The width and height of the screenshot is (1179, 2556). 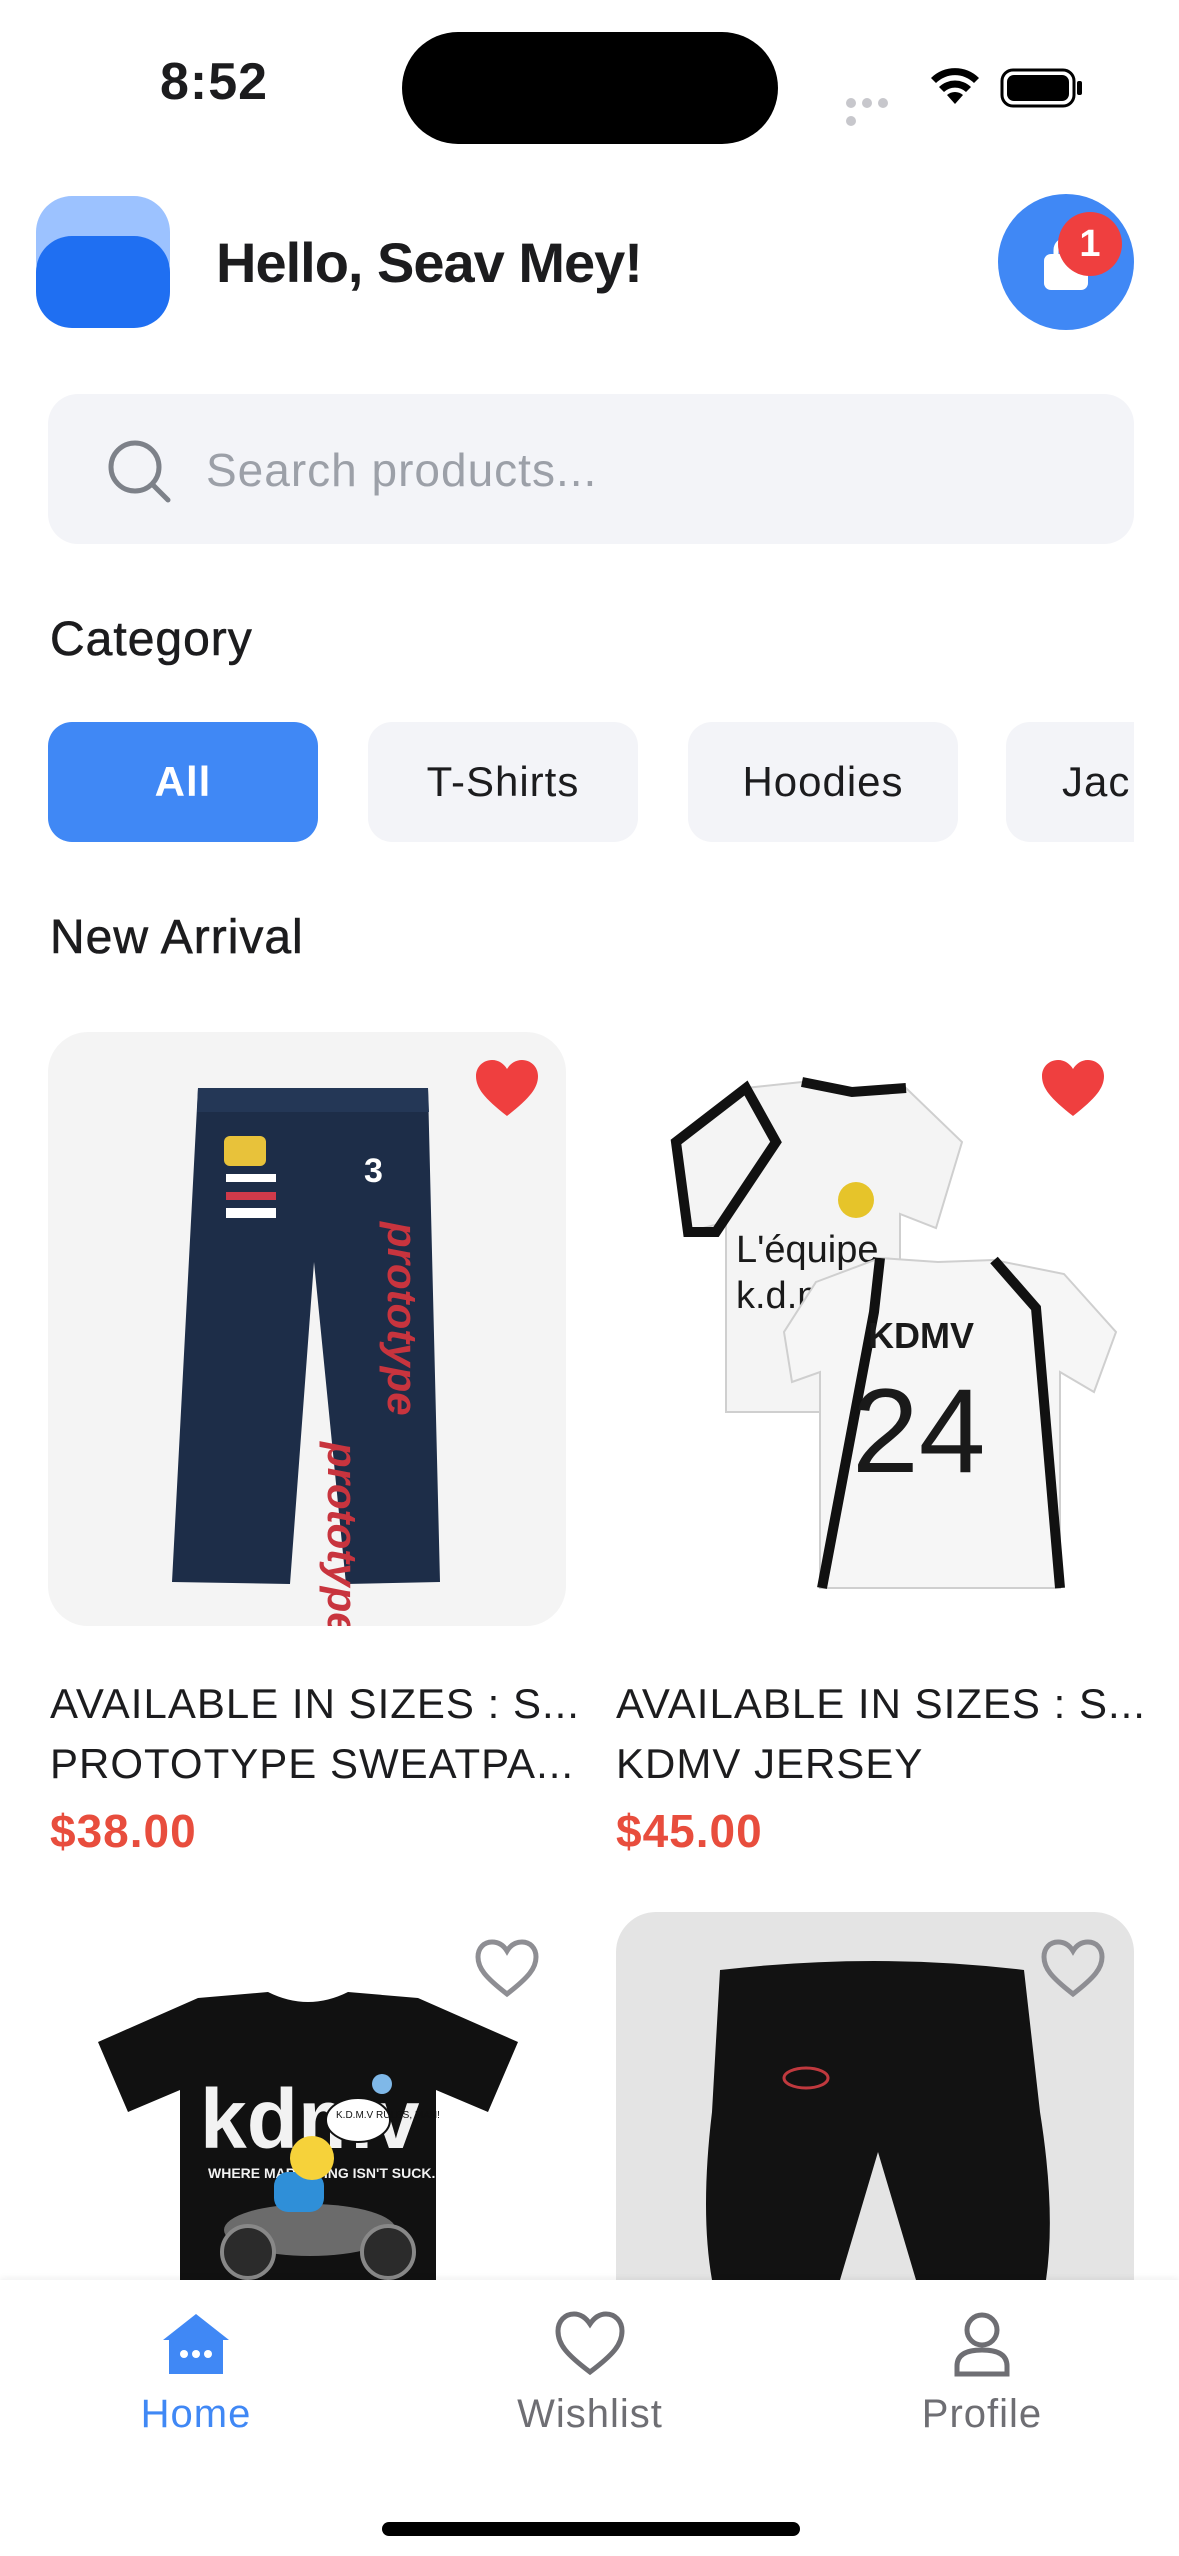 What do you see at coordinates (388, 2115) in the screenshot?
I see `svg-text: K.D.M.V RULES, MAN!` at bounding box center [388, 2115].